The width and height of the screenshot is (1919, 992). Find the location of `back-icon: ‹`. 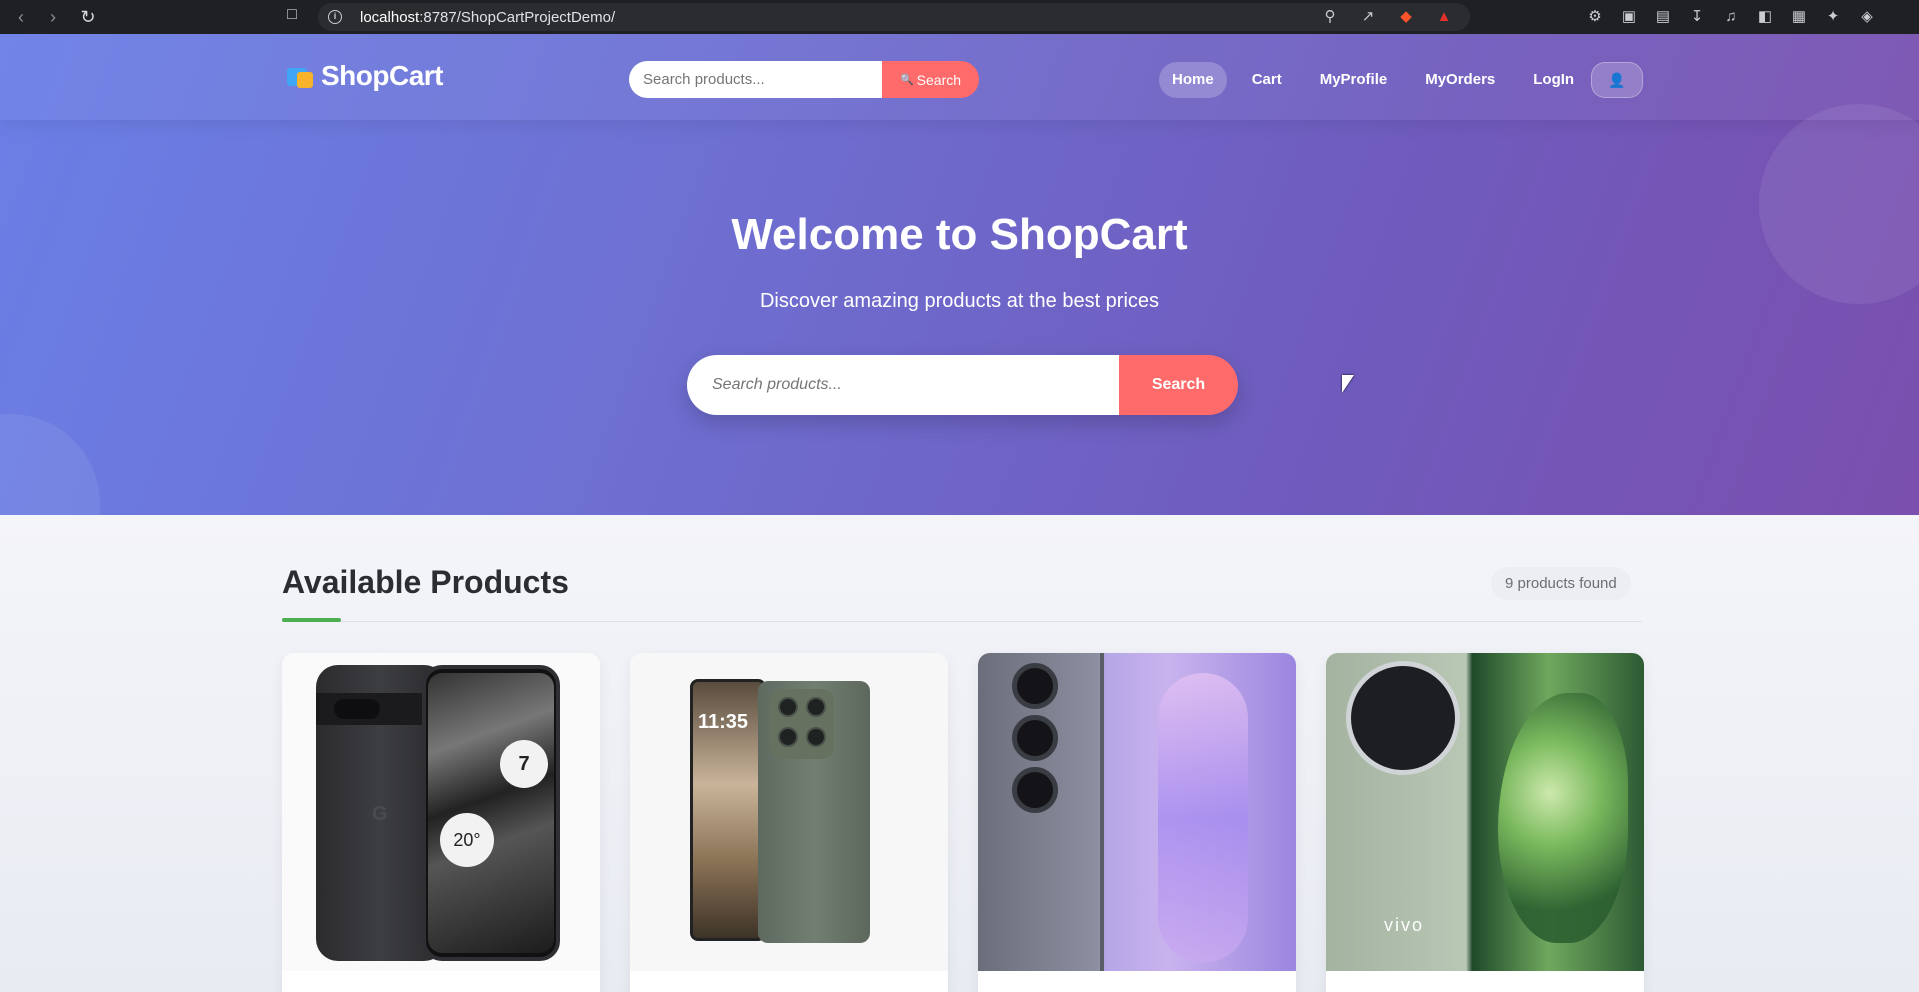

back-icon: ‹ is located at coordinates (21, 17).